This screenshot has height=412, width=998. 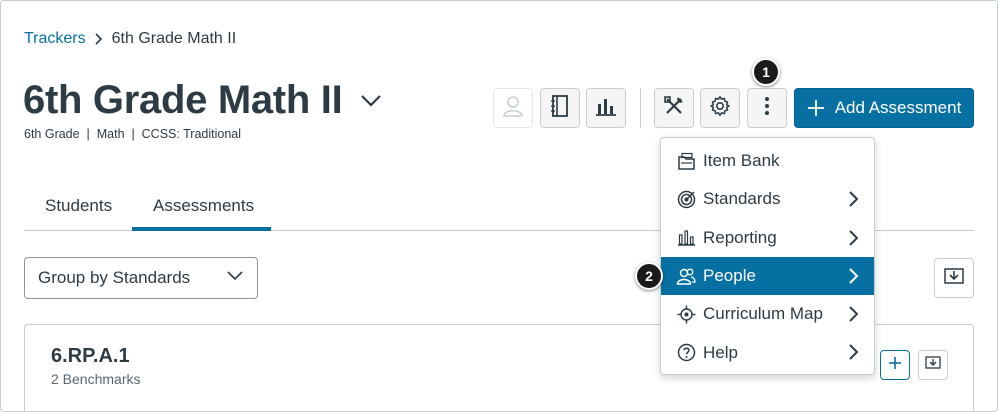 What do you see at coordinates (686, 353) in the screenshot?
I see `help-icon` at bounding box center [686, 353].